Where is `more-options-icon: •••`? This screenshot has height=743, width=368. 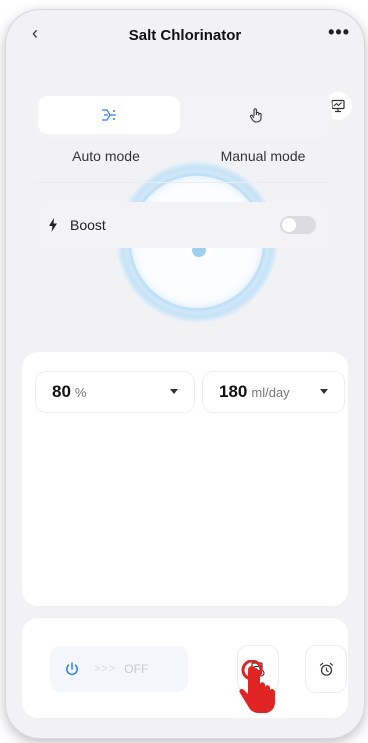 more-options-icon: ••• is located at coordinates (339, 32).